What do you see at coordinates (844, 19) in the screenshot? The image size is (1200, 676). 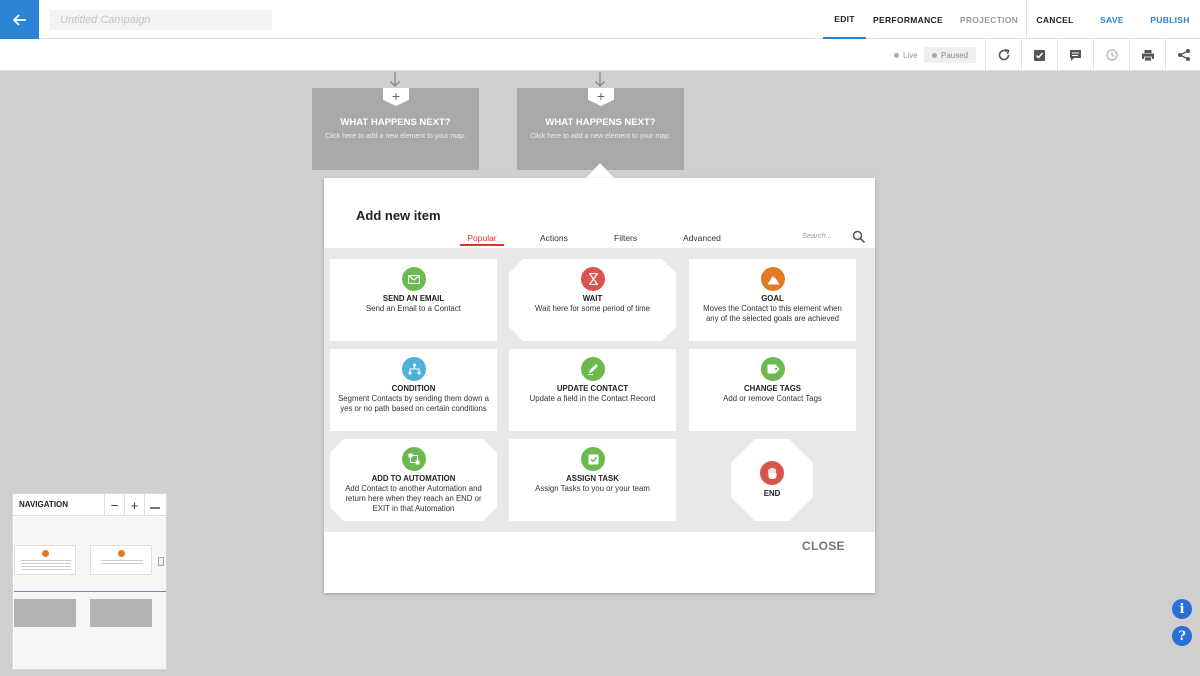 I see `tab-edit: EDIT` at bounding box center [844, 19].